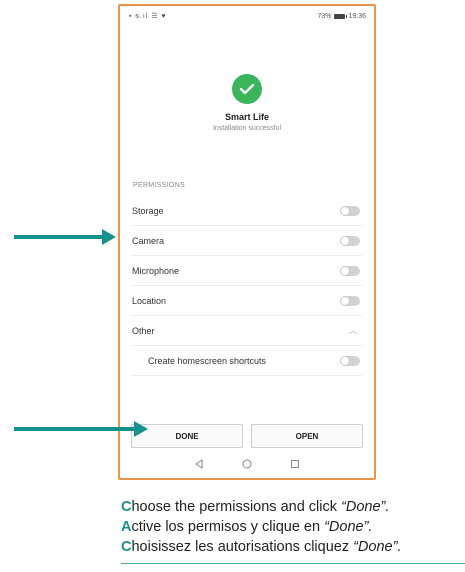 The height and width of the screenshot is (572, 465). I want to click on done-arrow-icon, so click(81, 429).